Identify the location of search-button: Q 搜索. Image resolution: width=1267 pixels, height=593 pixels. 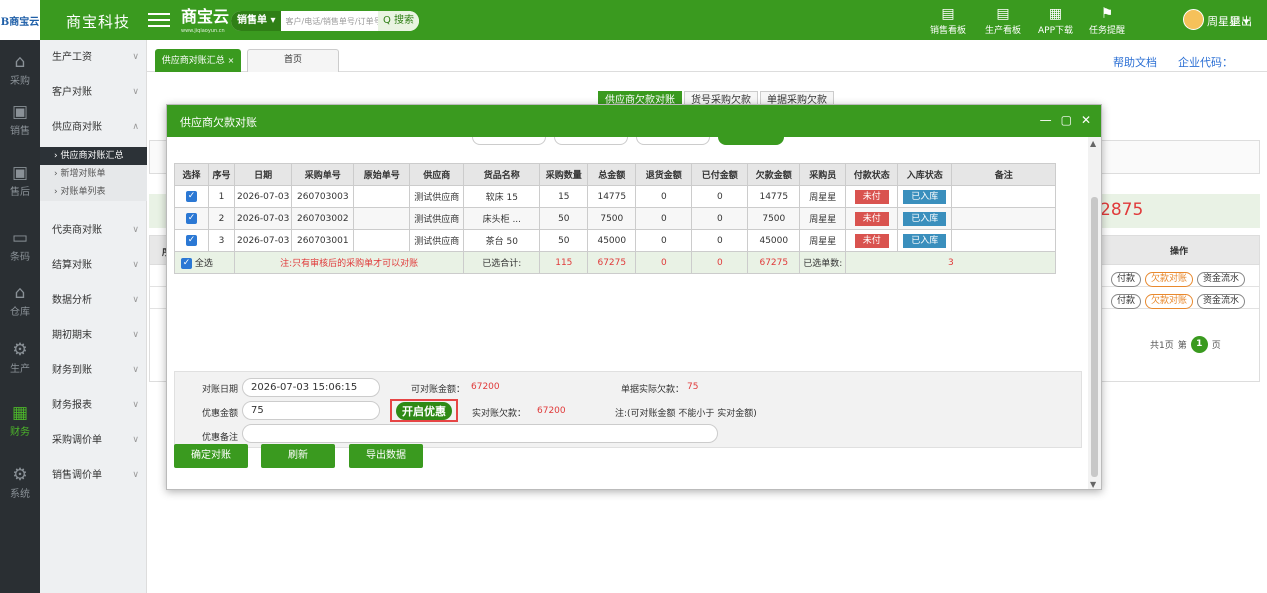
(398, 21).